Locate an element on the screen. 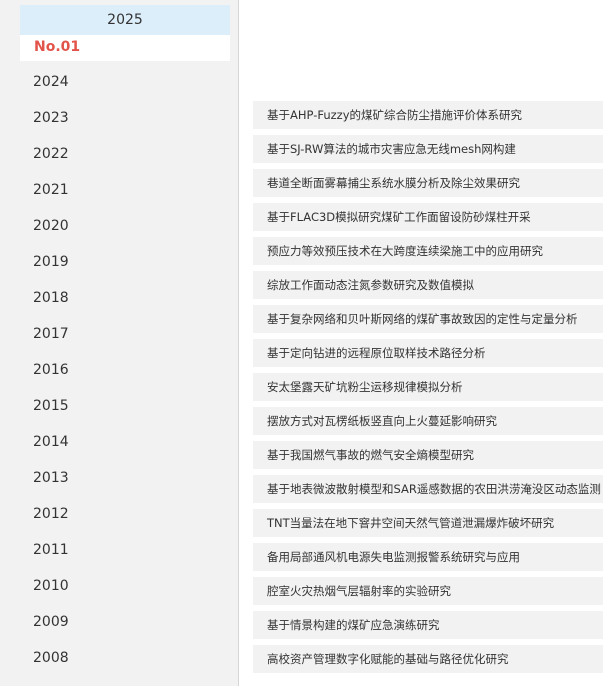  issue-no01-link: No.01 is located at coordinates (57, 47).